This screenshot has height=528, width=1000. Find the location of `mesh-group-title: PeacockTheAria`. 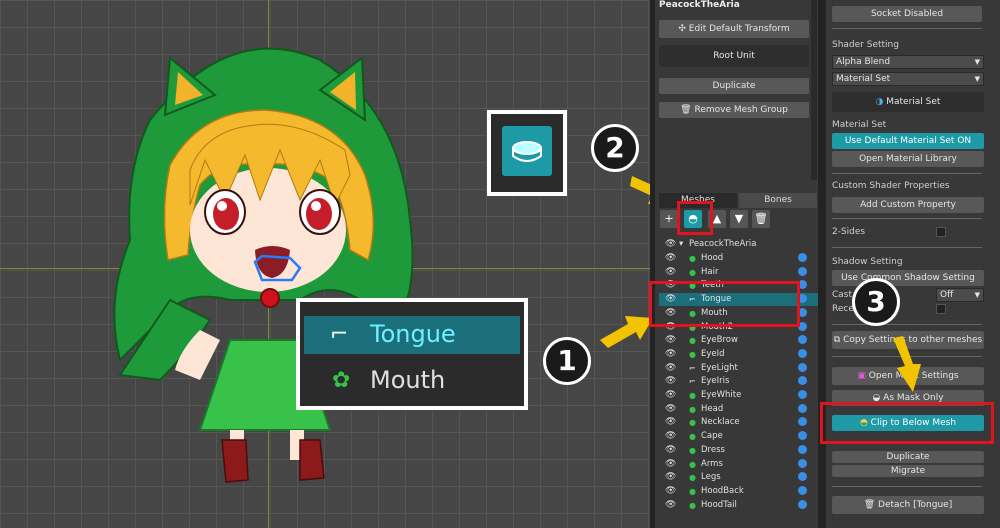

mesh-group-title: PeacockTheAria is located at coordinates (699, 5).